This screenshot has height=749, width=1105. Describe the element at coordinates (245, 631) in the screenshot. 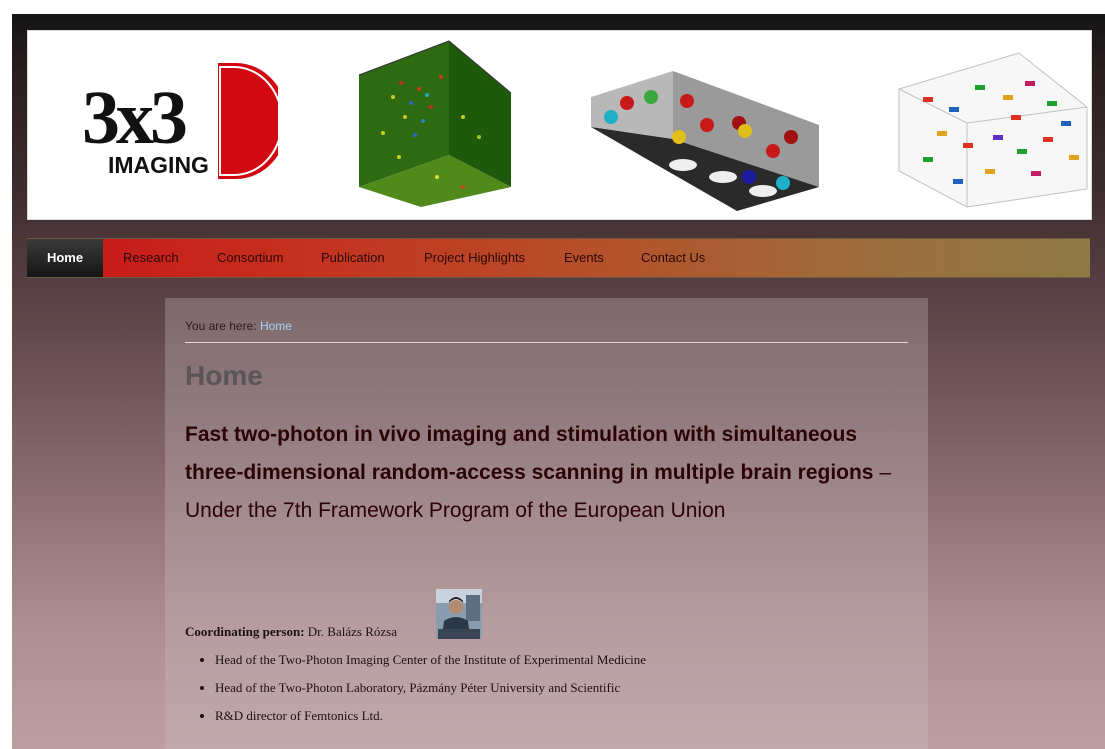

I see `coordinator-label: Coordinating person:` at that location.